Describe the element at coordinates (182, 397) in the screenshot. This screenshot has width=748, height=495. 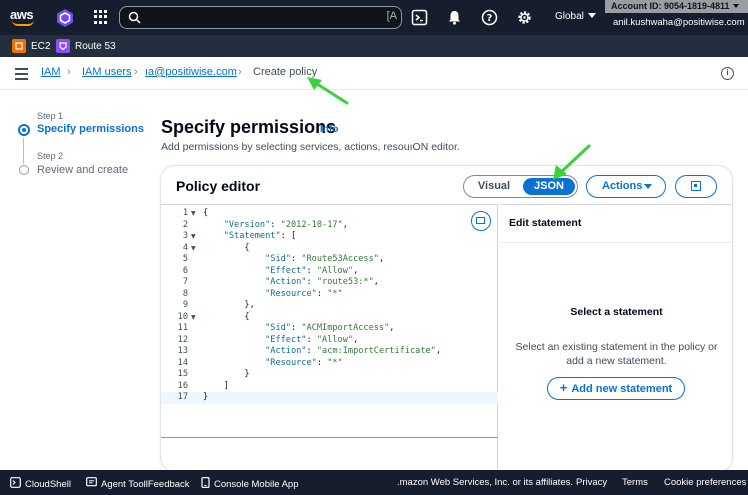
I see `line-number: 17` at that location.